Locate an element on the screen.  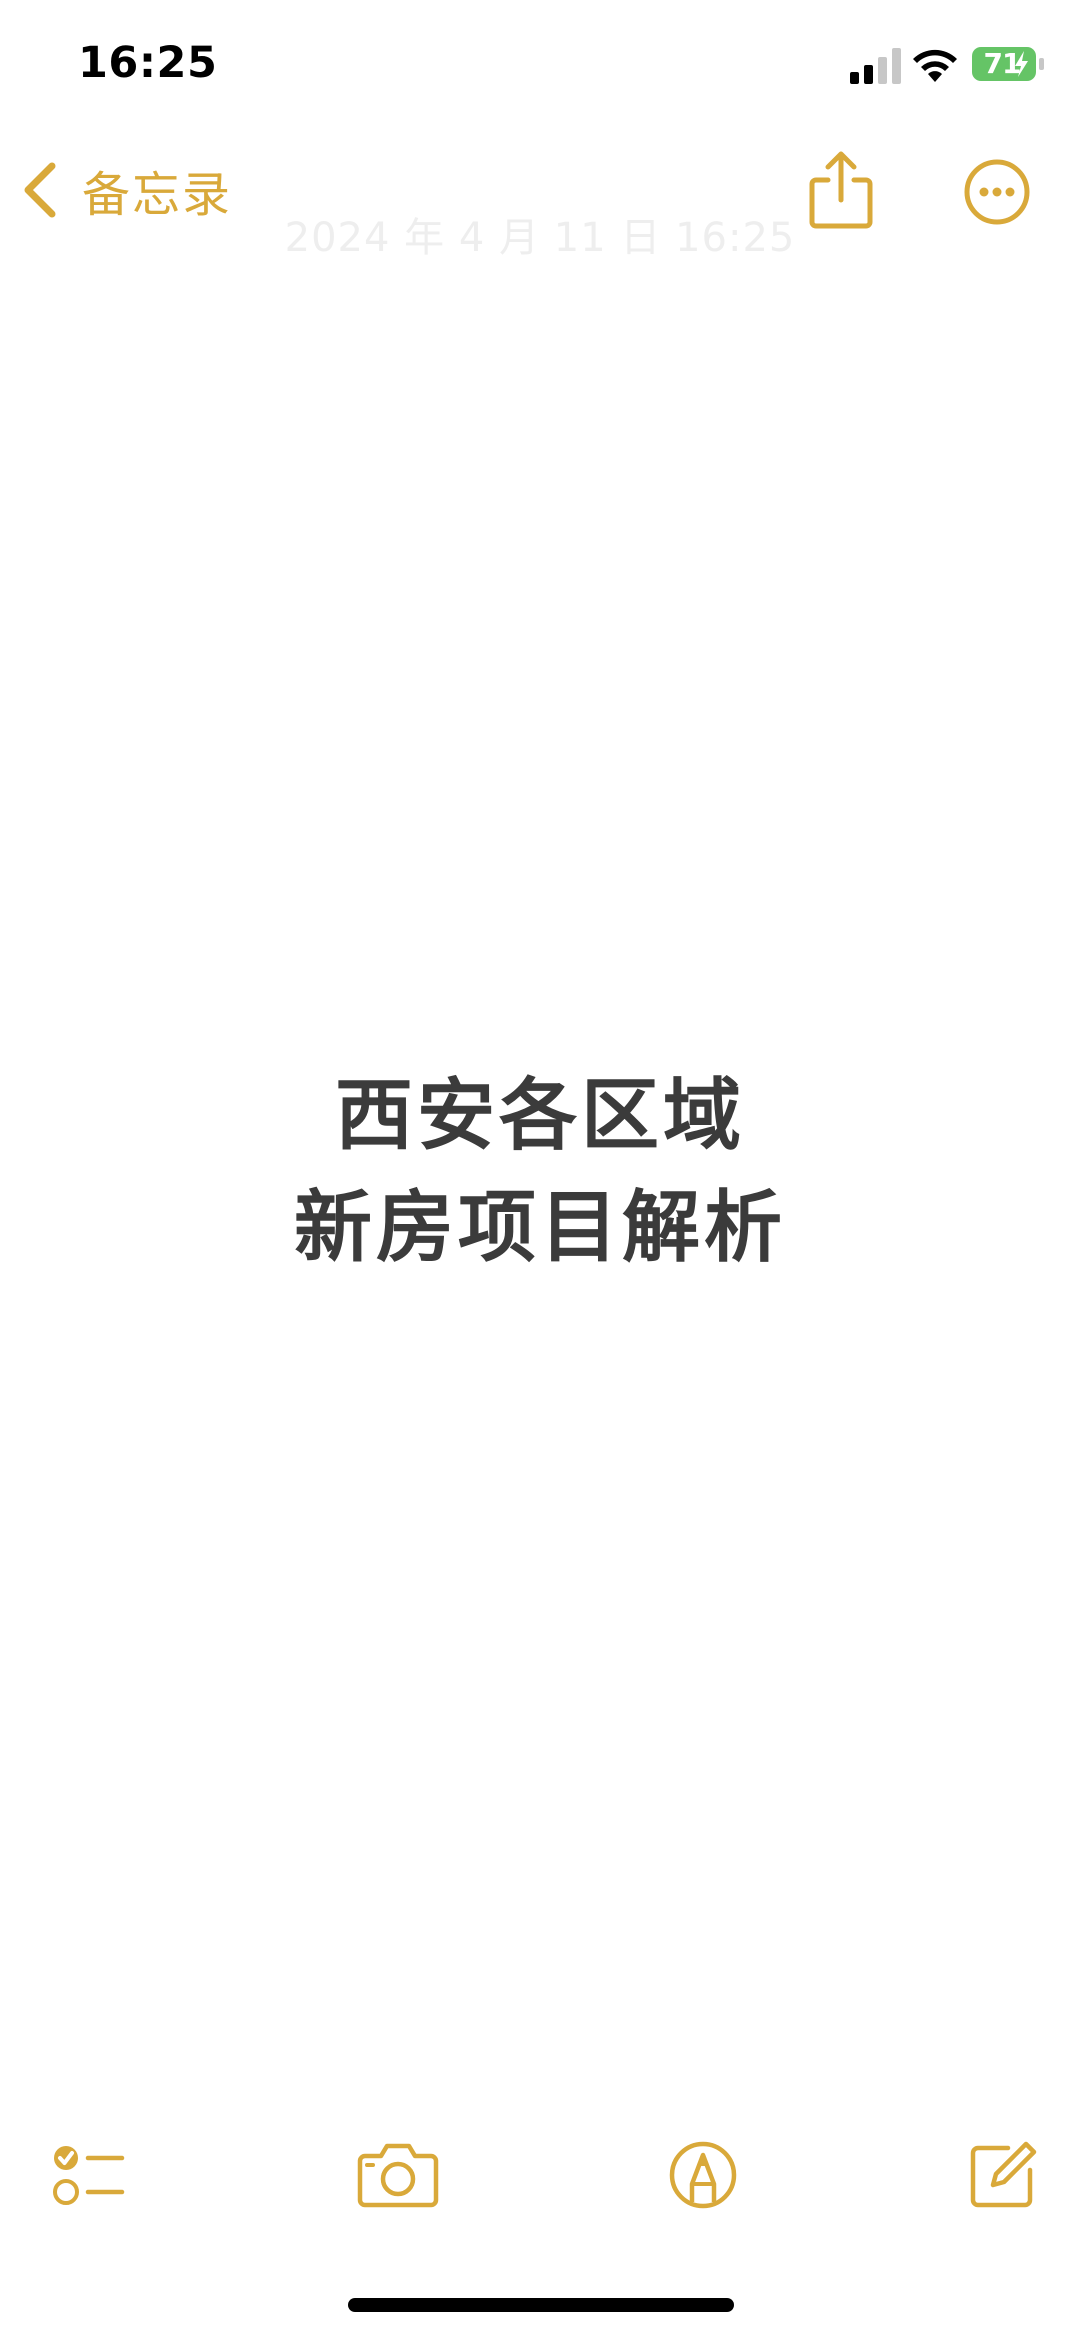
markup-pen-icon is located at coordinates (703, 2175).